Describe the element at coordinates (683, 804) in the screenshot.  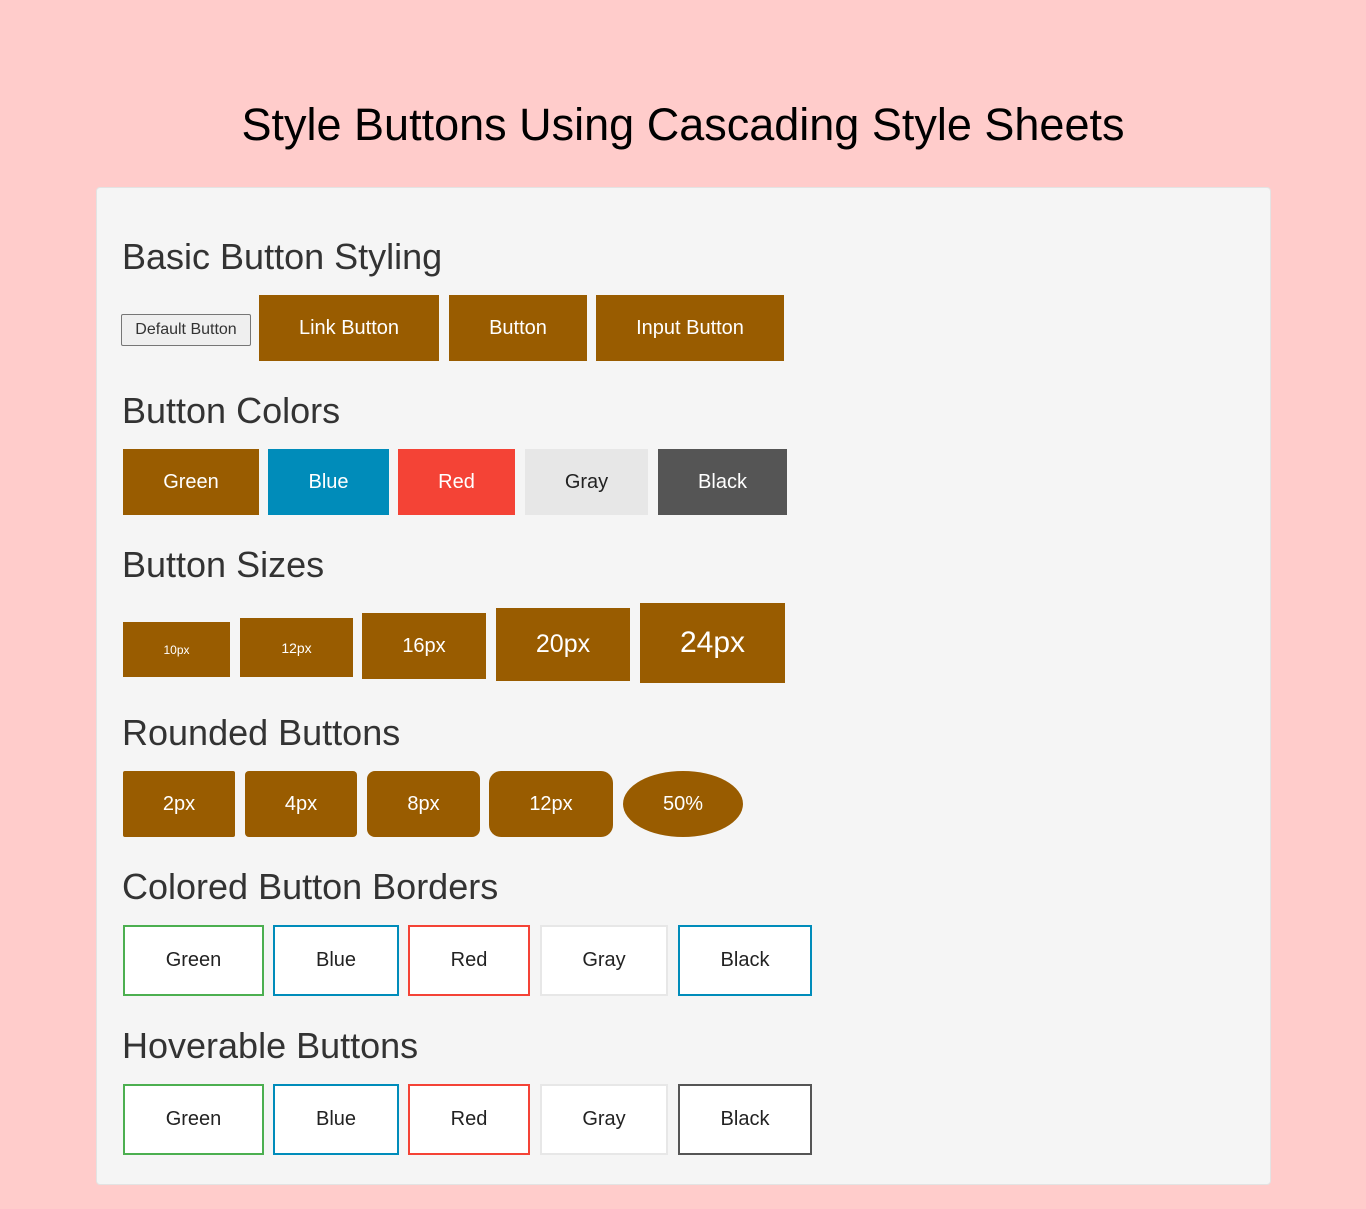
I see `rounded-50-percent-button: 50%` at that location.